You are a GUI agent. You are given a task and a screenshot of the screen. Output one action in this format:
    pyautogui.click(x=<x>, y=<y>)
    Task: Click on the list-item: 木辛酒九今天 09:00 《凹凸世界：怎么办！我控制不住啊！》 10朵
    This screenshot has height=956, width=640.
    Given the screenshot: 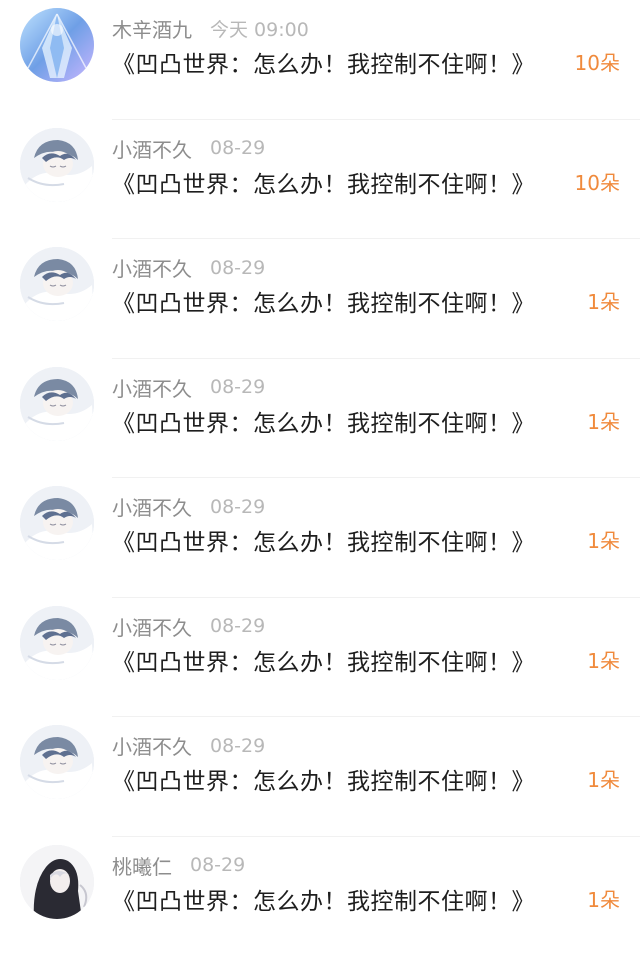 What is the action you would take?
    pyautogui.click(x=320, y=60)
    